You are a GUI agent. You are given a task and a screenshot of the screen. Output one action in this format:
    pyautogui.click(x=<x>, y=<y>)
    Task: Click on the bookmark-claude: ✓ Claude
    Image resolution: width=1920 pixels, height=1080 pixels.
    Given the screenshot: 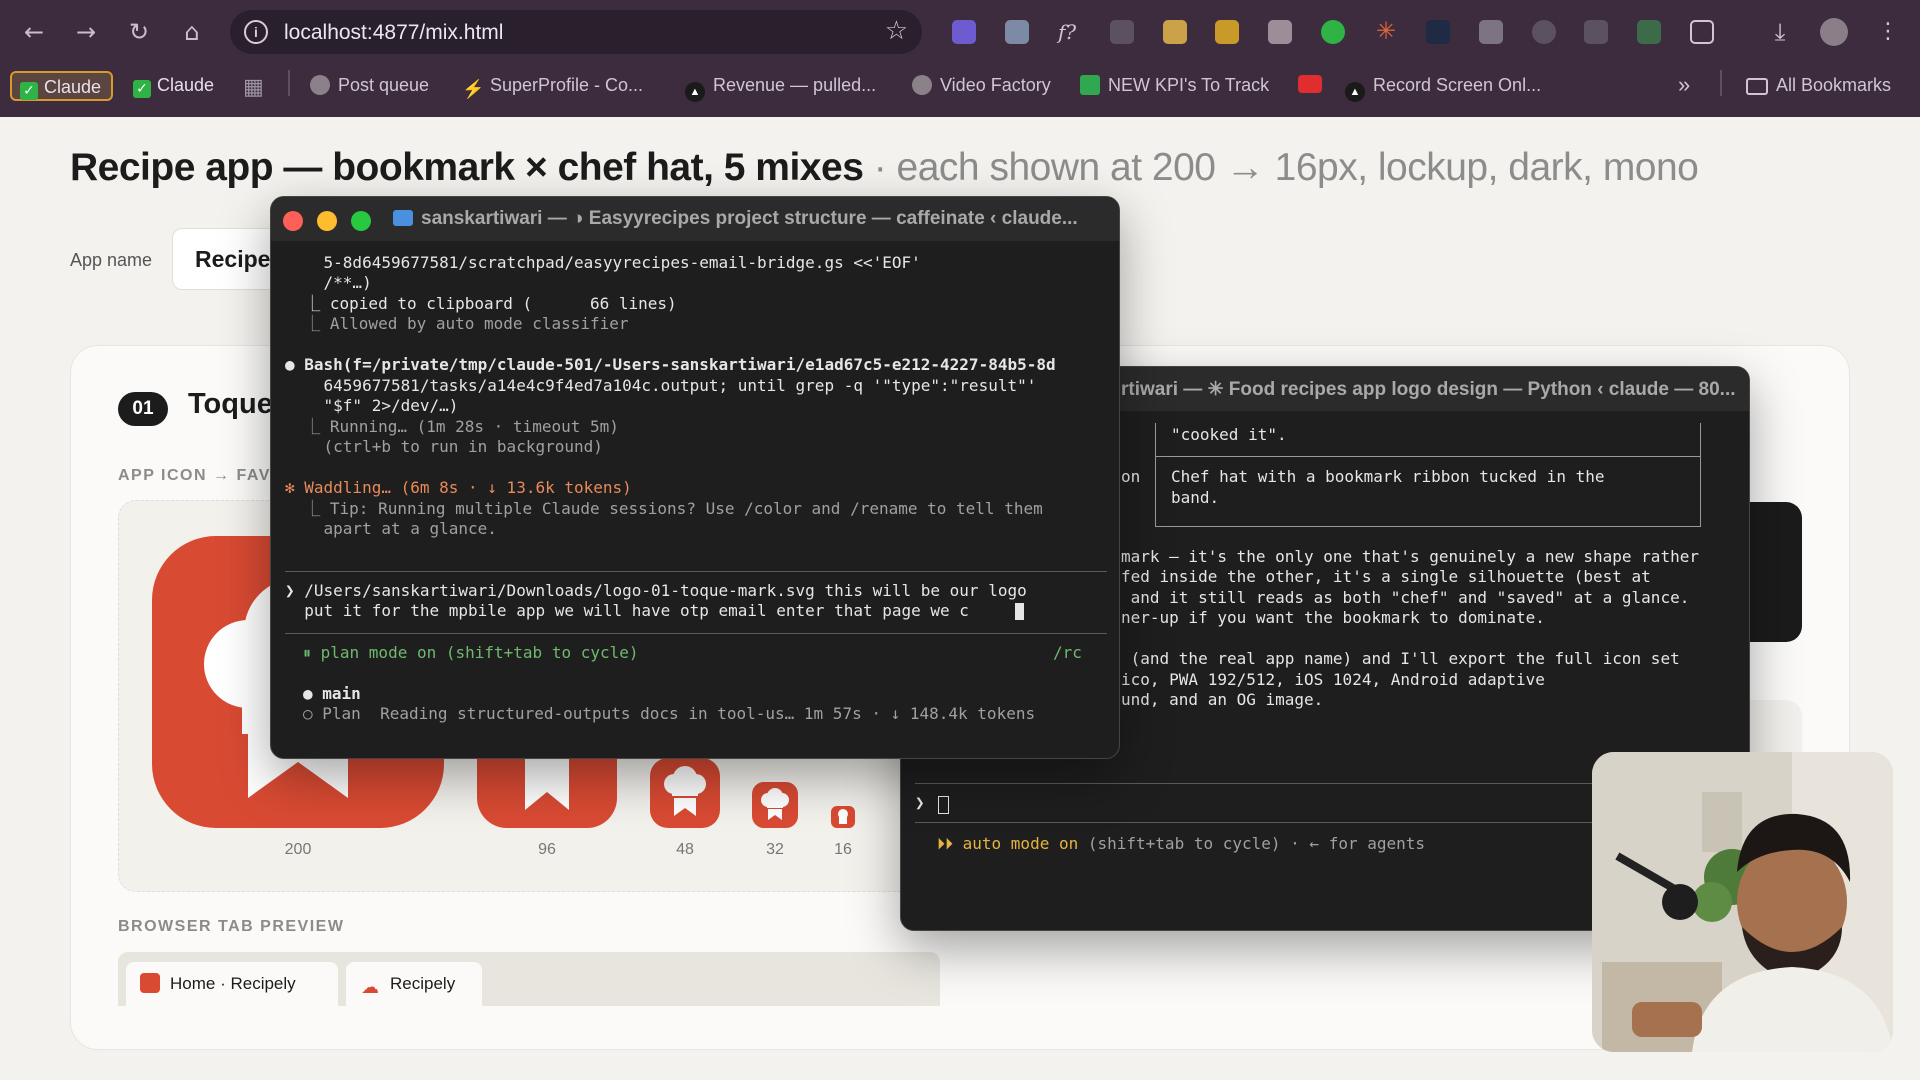 What is the action you would take?
    pyautogui.click(x=174, y=86)
    